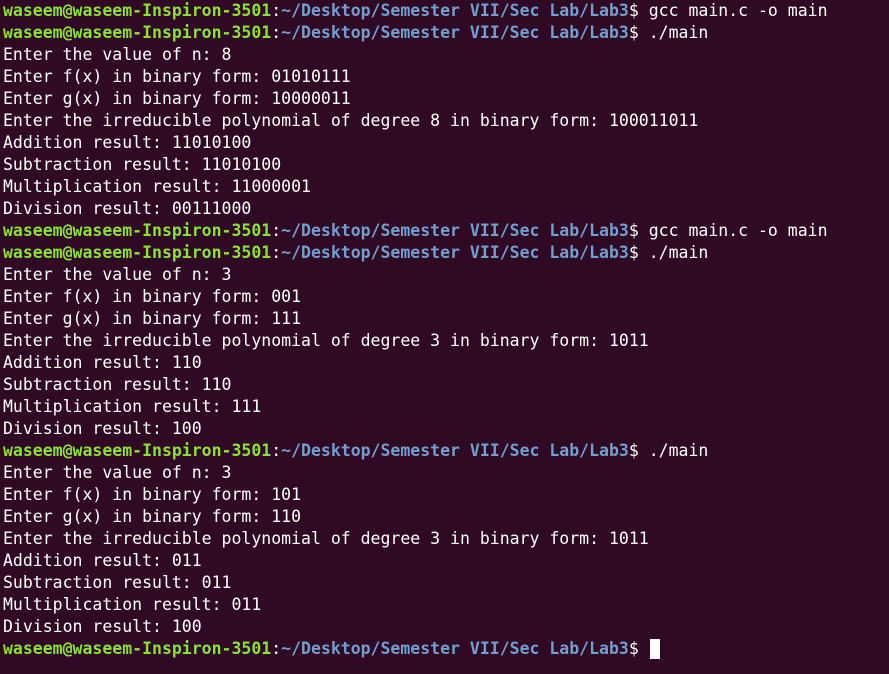  Describe the element at coordinates (446, 187) in the screenshot. I see `output-line: Multiplication result: 11000001` at that location.